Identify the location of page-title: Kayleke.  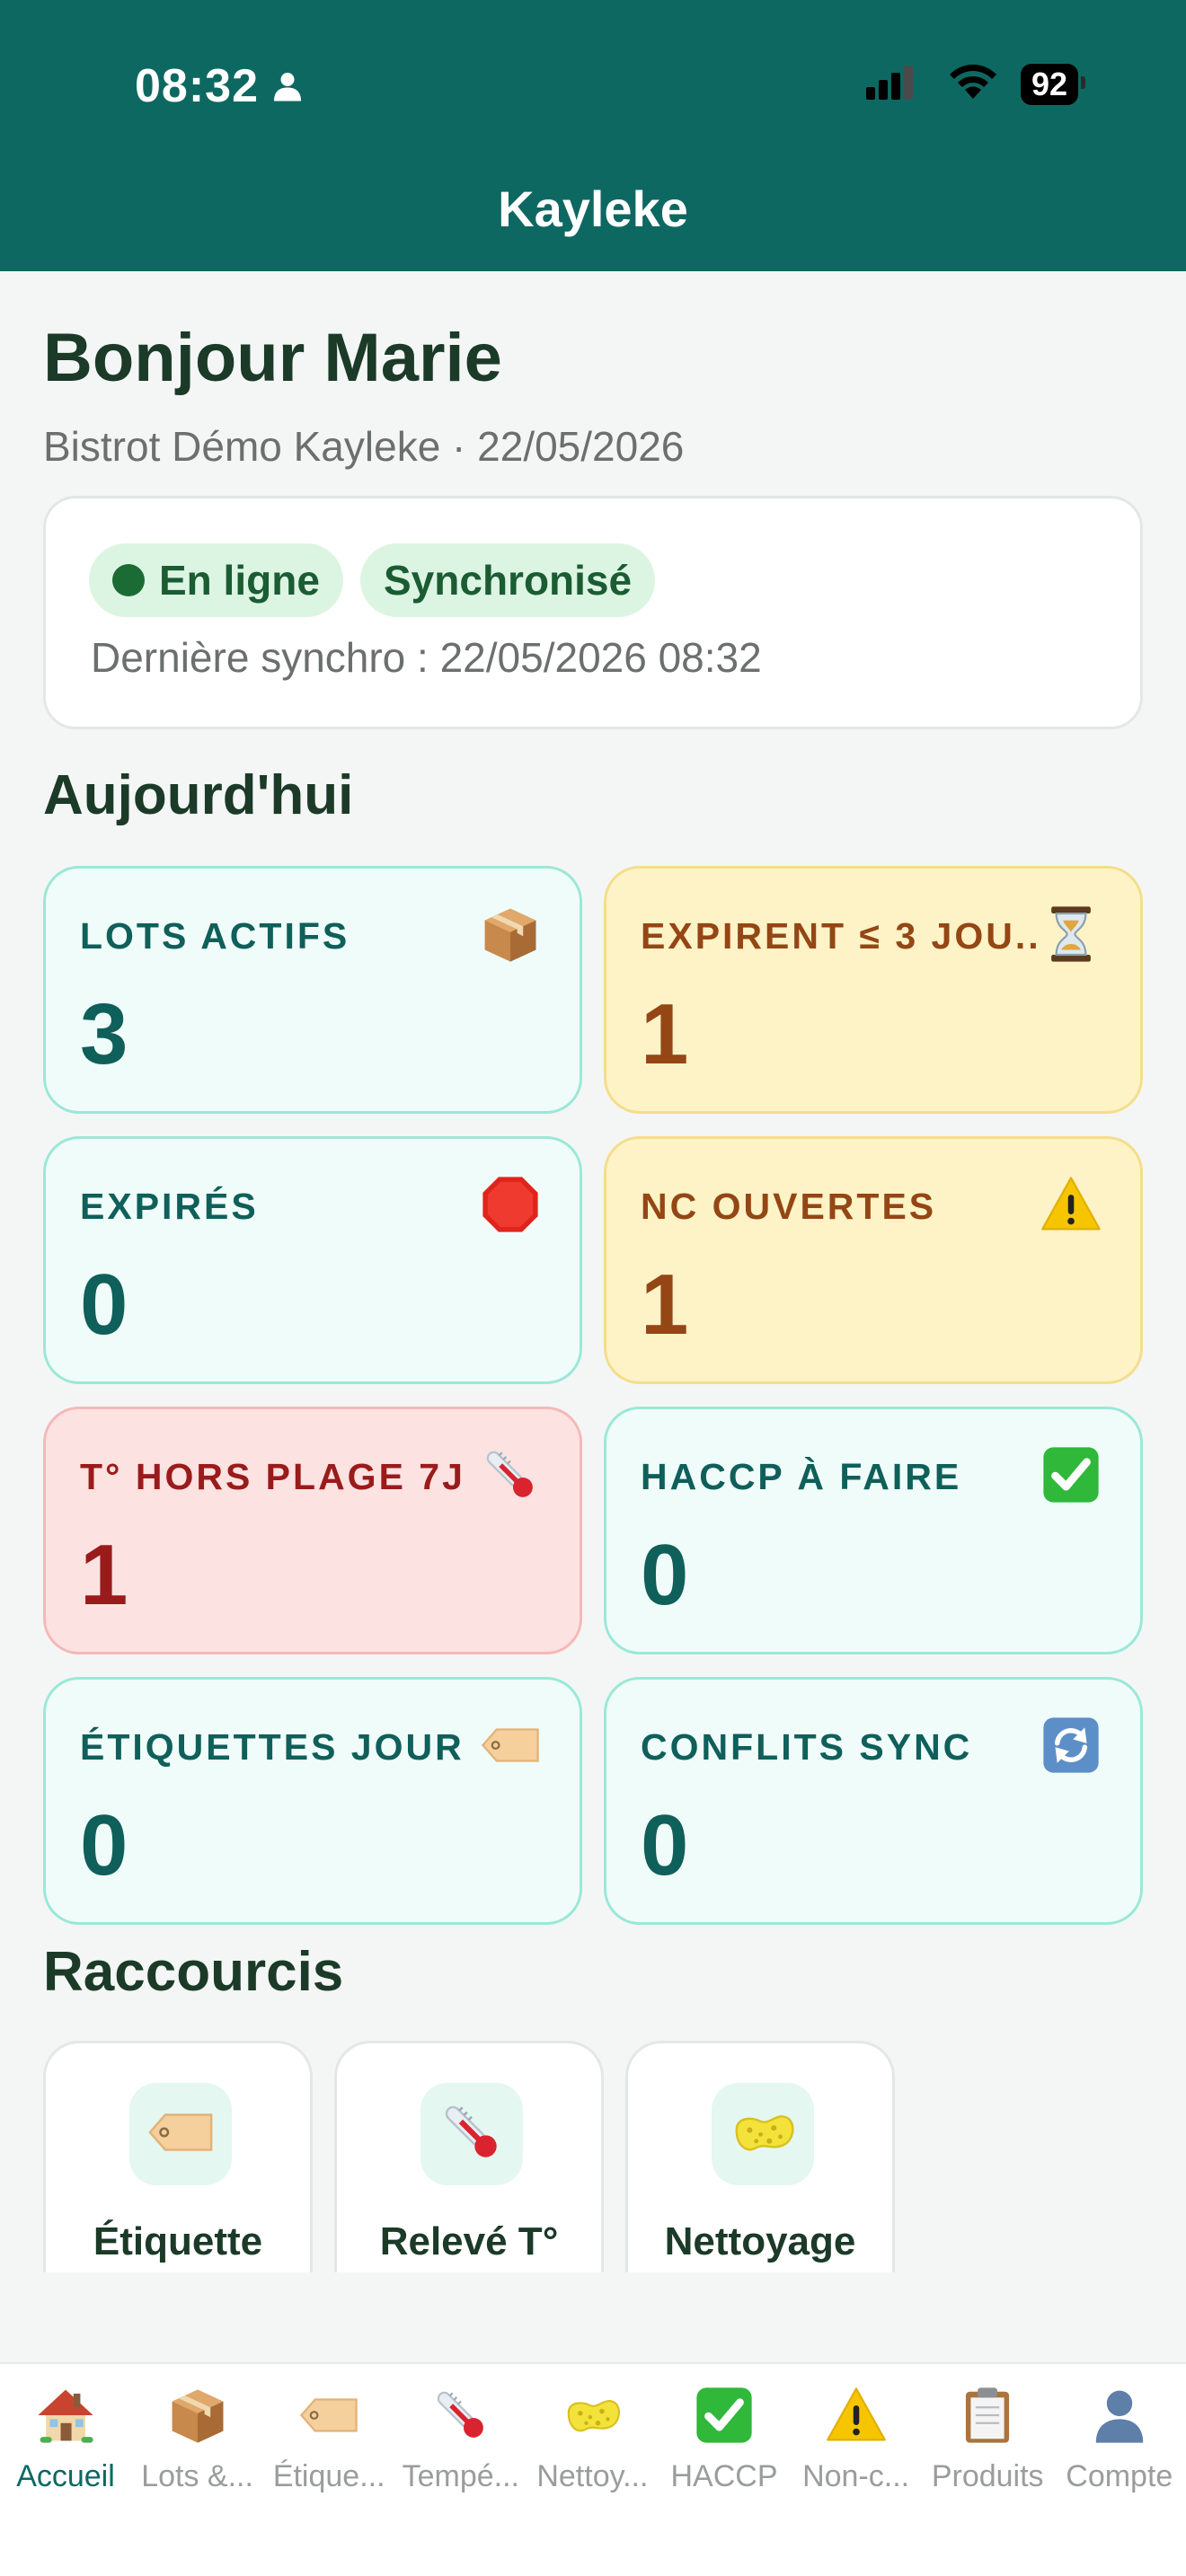
(593, 209).